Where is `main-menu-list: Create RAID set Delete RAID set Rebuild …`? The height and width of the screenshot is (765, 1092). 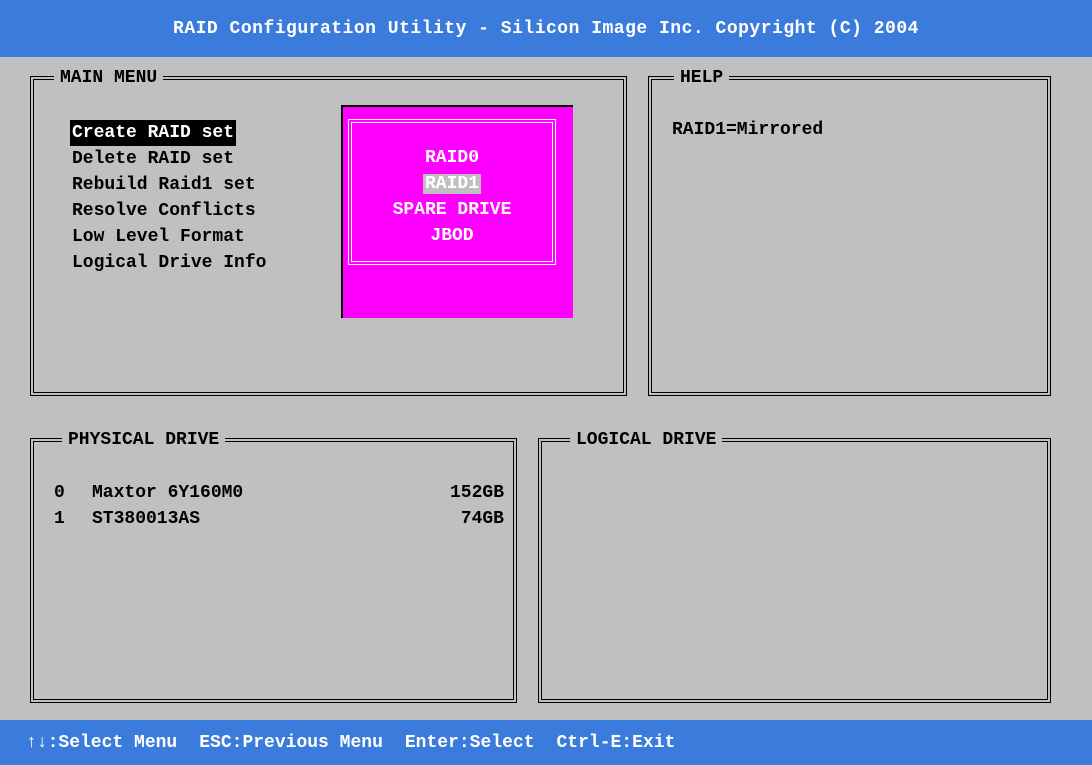 main-menu-list: Create RAID set Delete RAID set Rebuild … is located at coordinates (169, 198).